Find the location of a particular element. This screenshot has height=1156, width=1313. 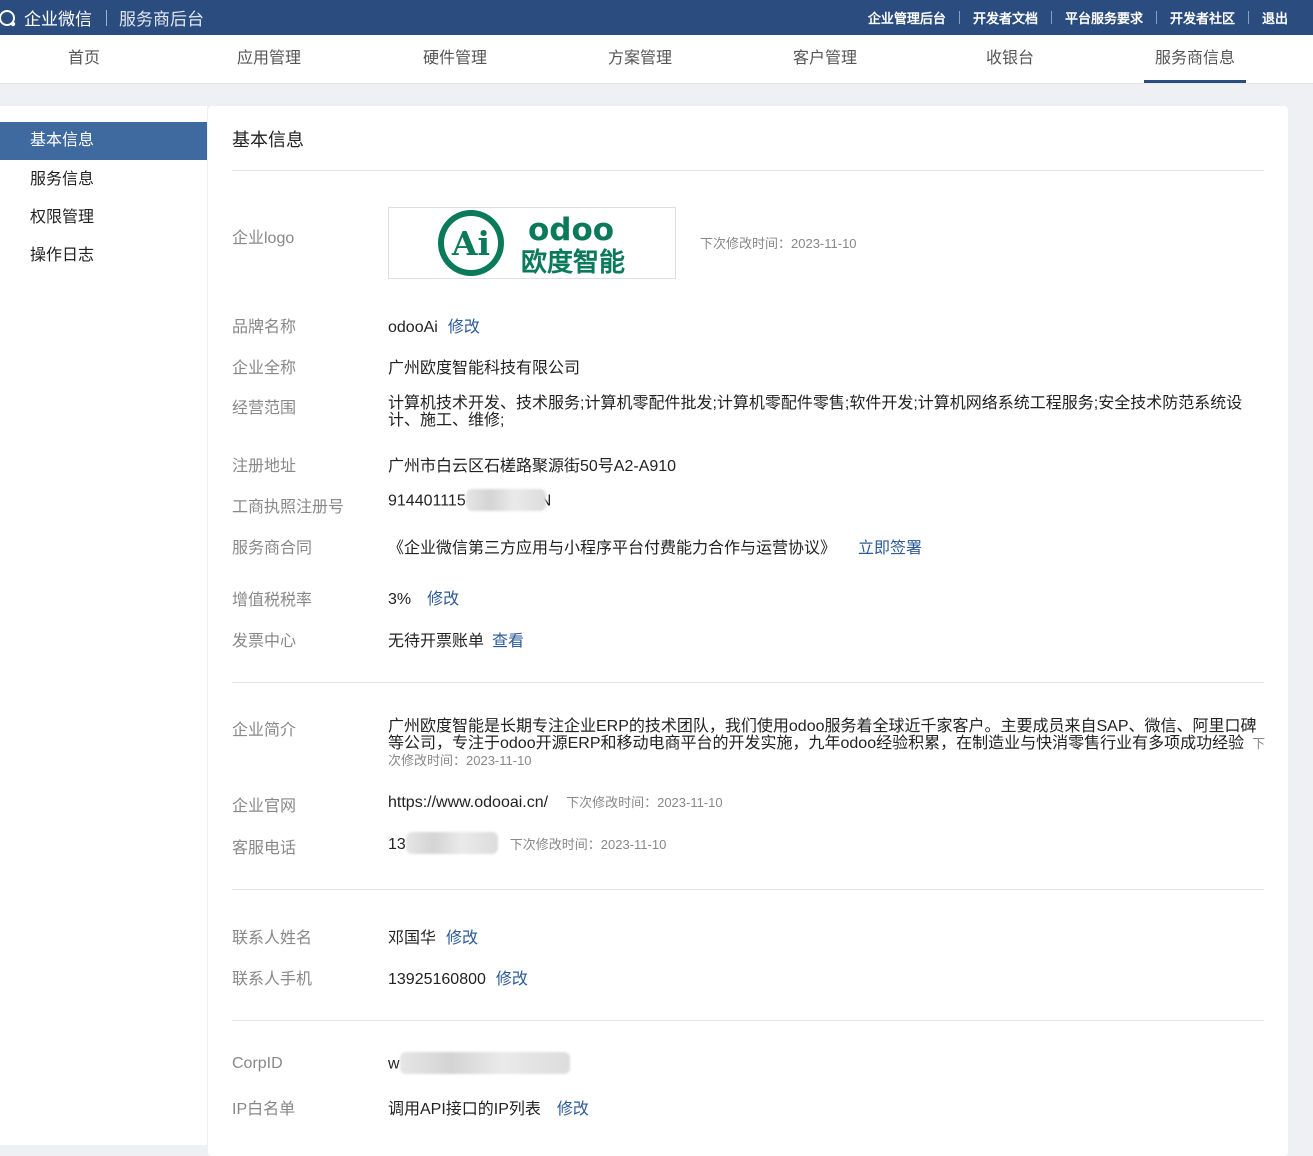

ip-whitelist-label: IP白名单 is located at coordinates (264, 1109).